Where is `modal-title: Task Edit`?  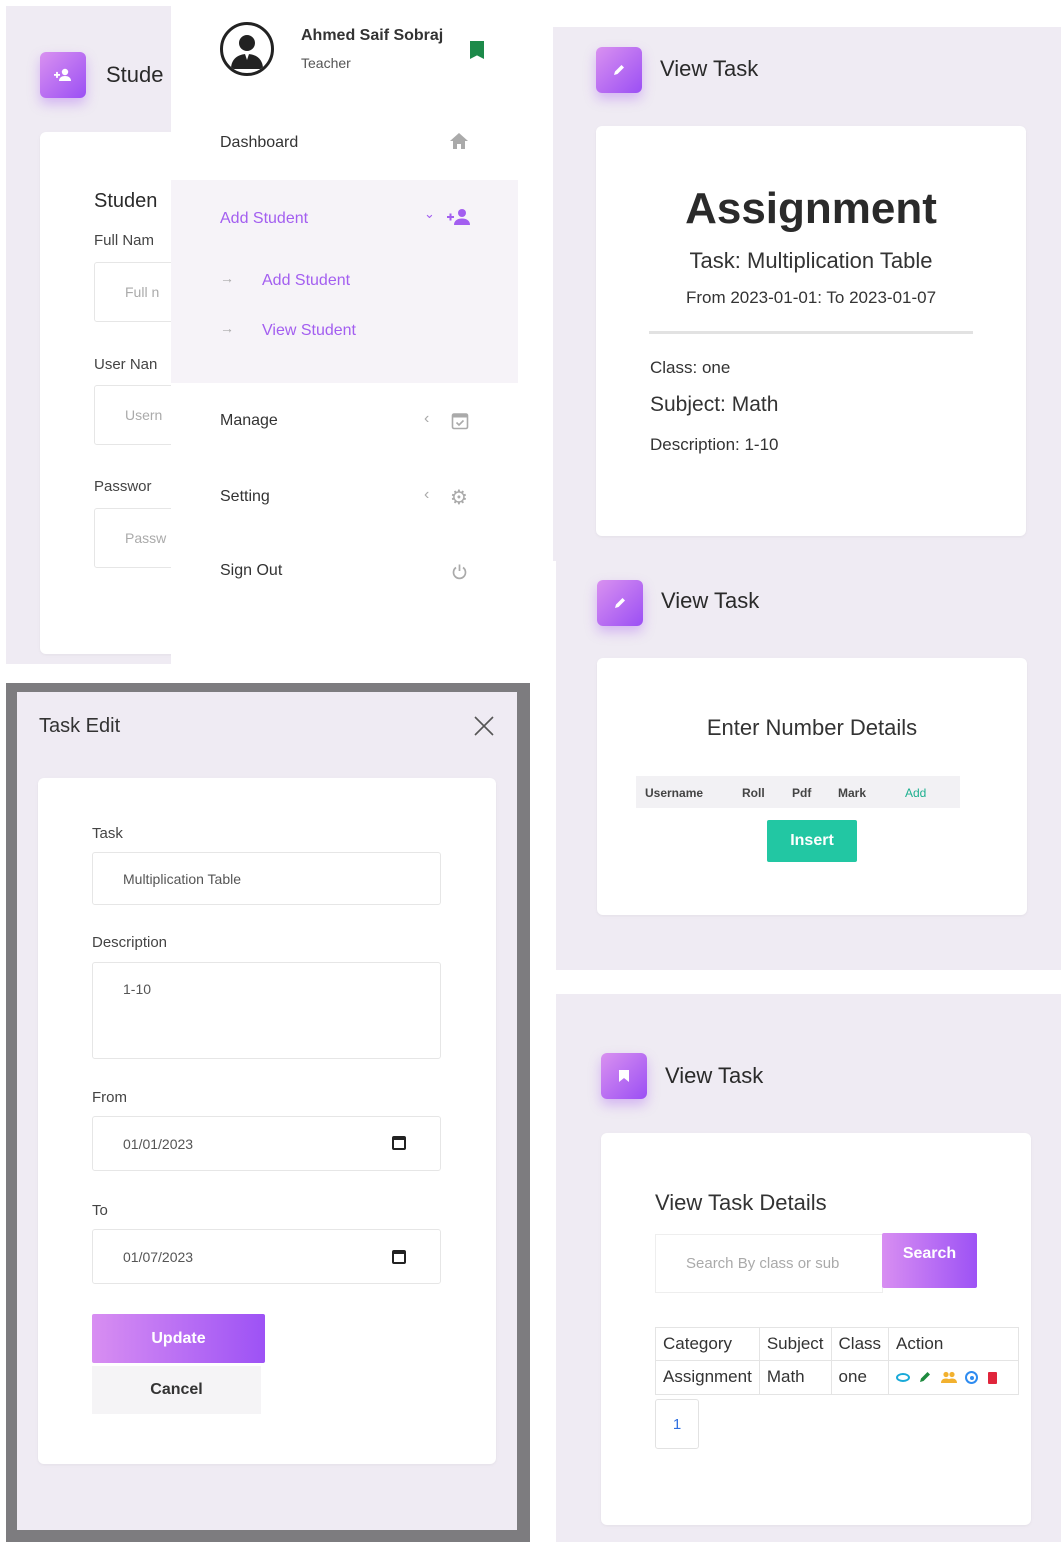
modal-title: Task Edit is located at coordinates (80, 726).